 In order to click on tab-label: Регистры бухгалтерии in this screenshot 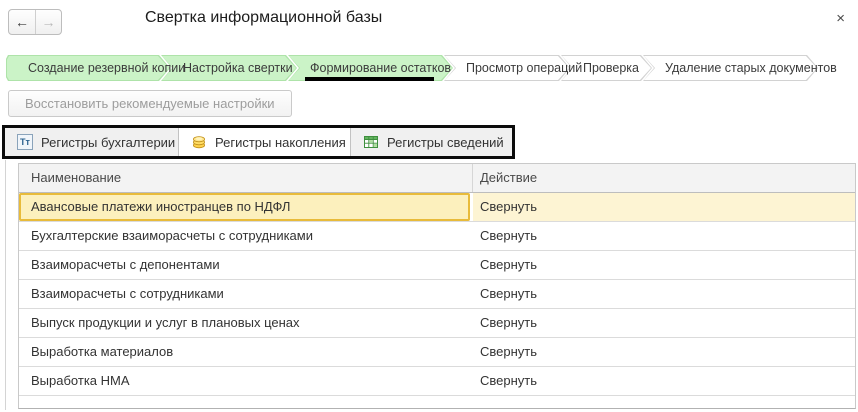, I will do `click(108, 142)`.